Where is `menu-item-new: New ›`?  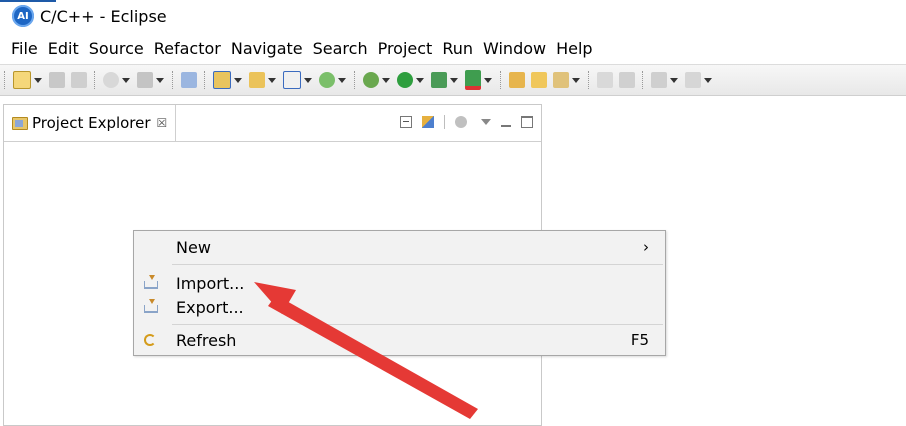
menu-item-new: New › is located at coordinates (399, 247).